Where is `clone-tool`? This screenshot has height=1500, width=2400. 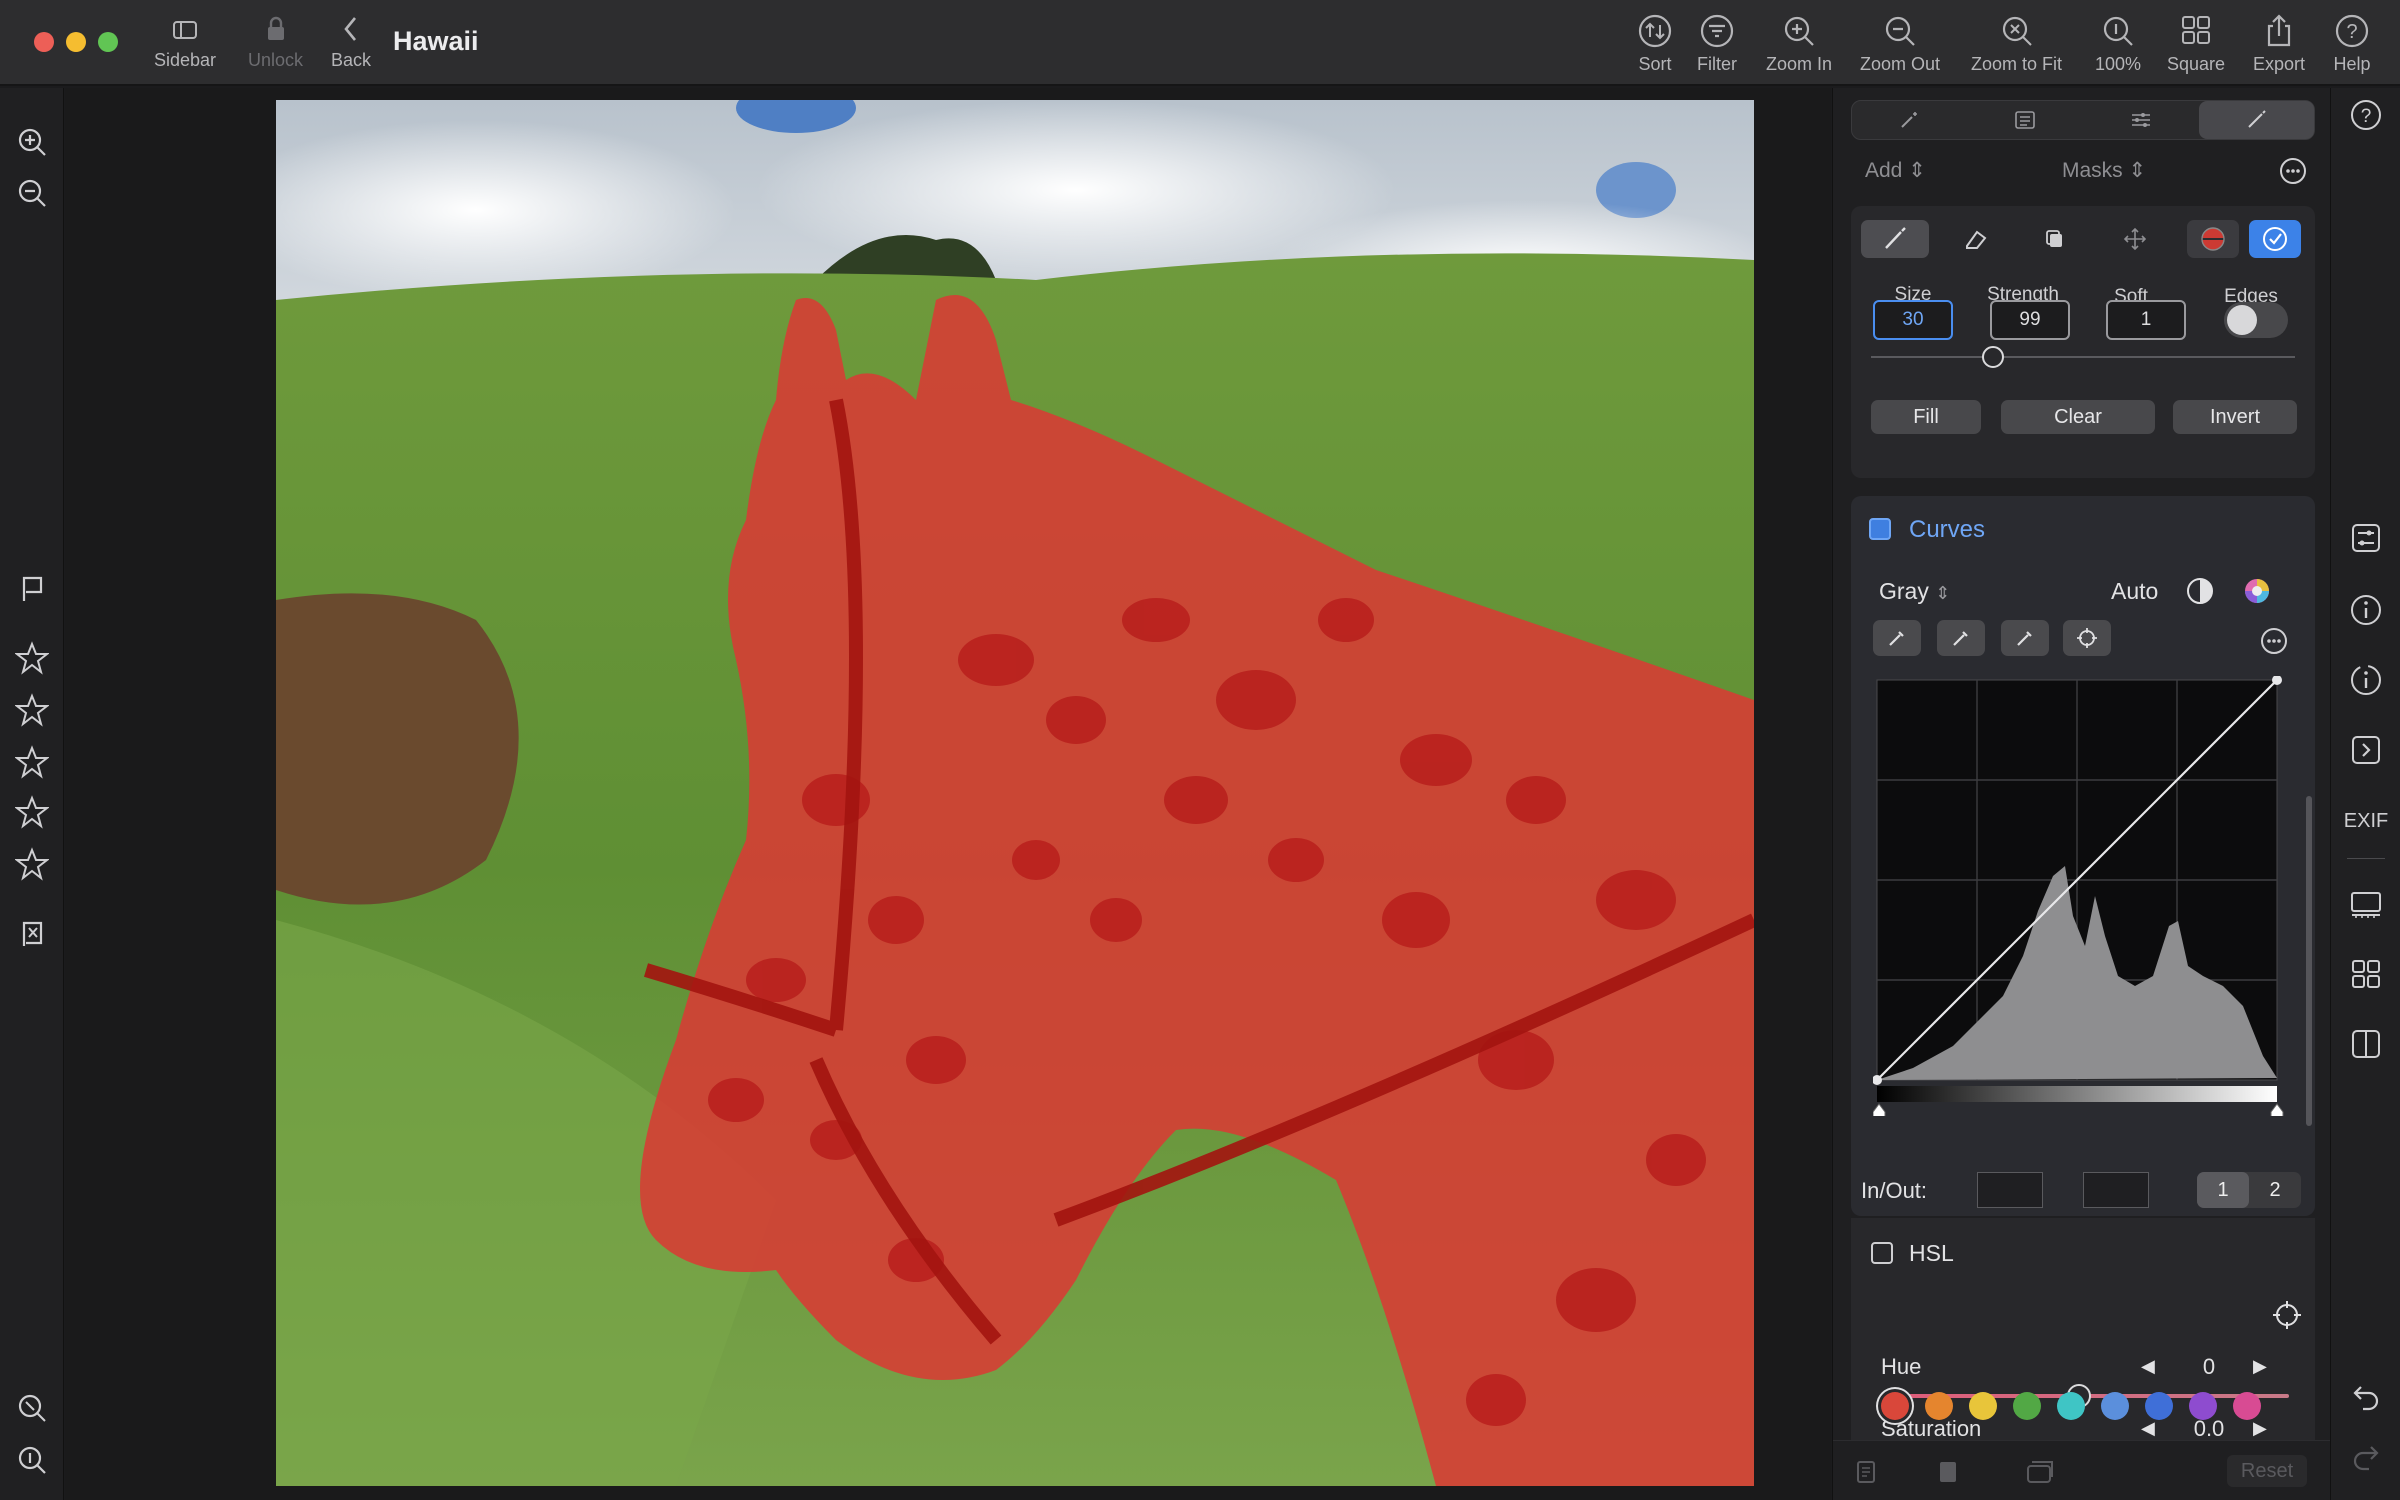 clone-tool is located at coordinates (2055, 239).